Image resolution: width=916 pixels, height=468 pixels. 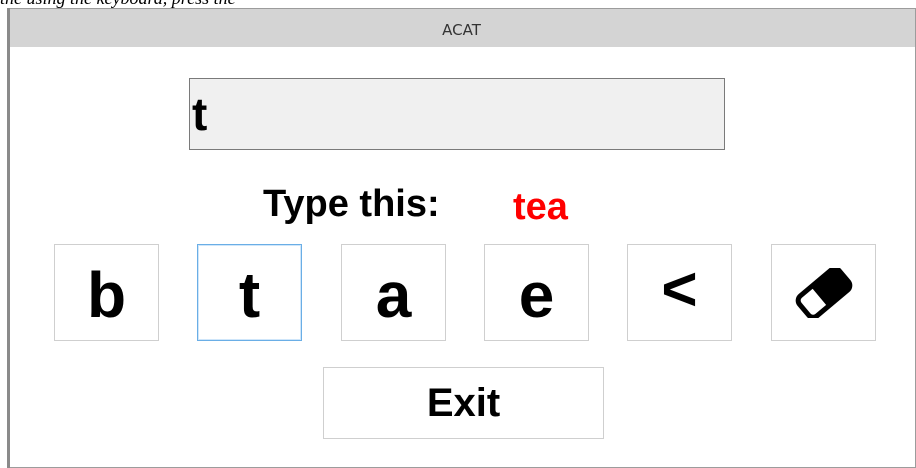 I want to click on eraser-icon, so click(x=823, y=292).